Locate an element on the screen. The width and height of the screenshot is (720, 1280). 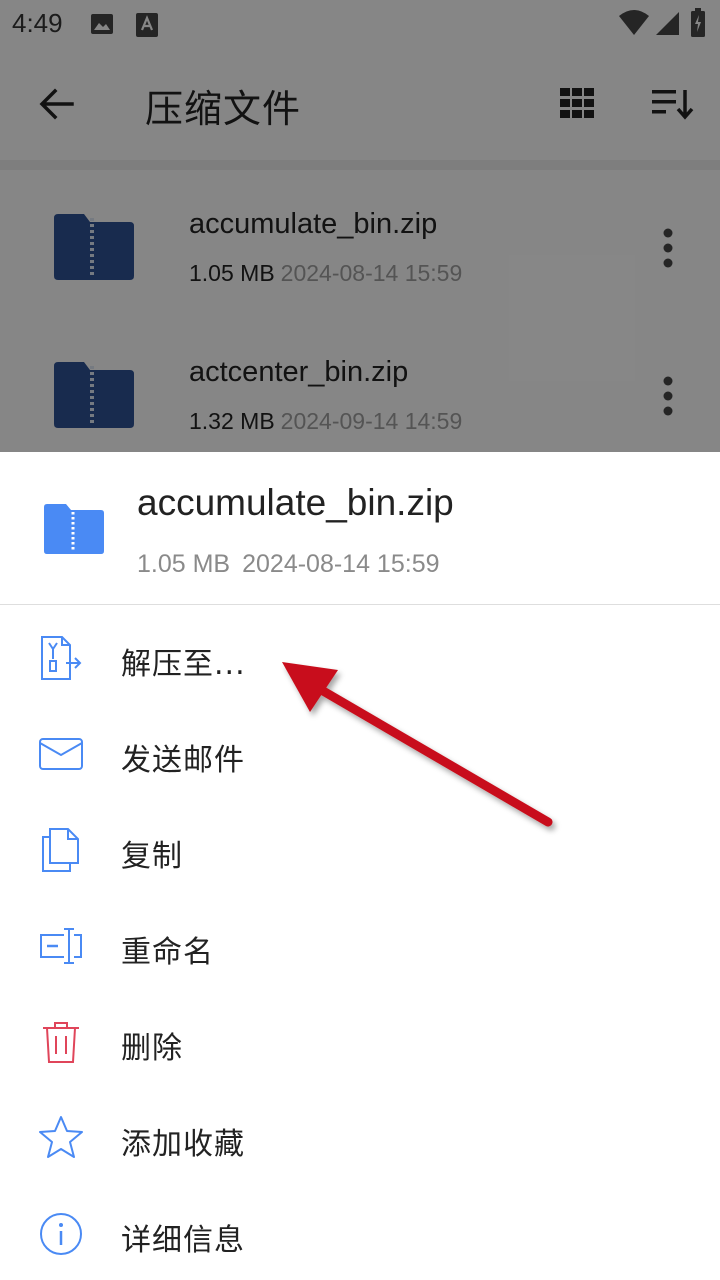
copy-icon is located at coordinates (60, 850).